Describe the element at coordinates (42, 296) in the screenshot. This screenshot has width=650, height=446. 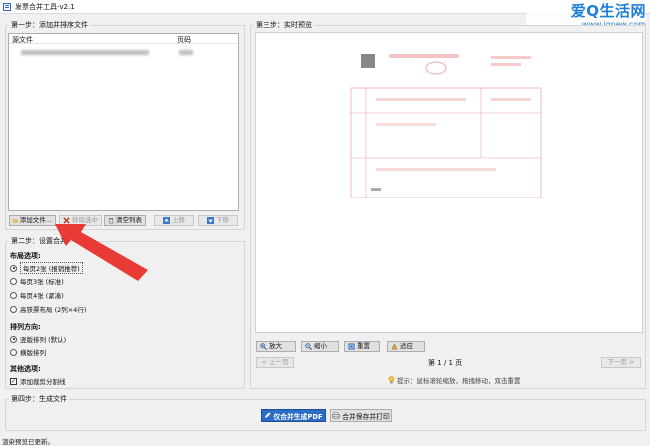
I see `layout-option-label: 每页4张 (紧凑)` at that location.